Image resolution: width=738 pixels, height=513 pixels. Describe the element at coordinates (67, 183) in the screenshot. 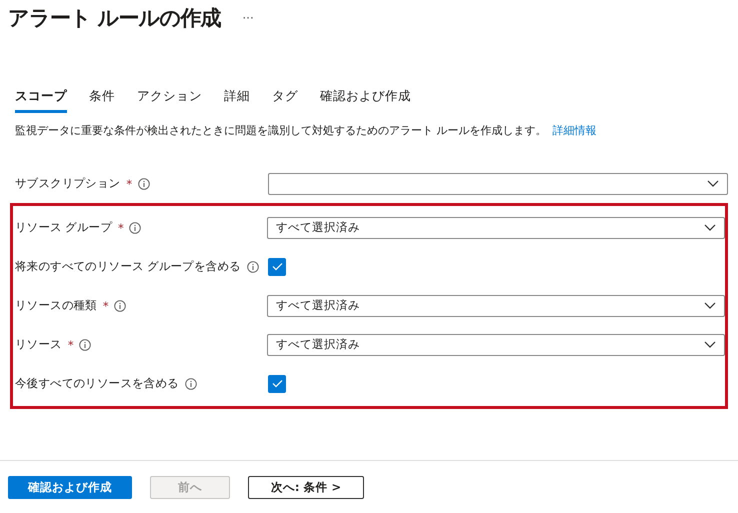

I see `field-label: サブスクリプション` at that location.